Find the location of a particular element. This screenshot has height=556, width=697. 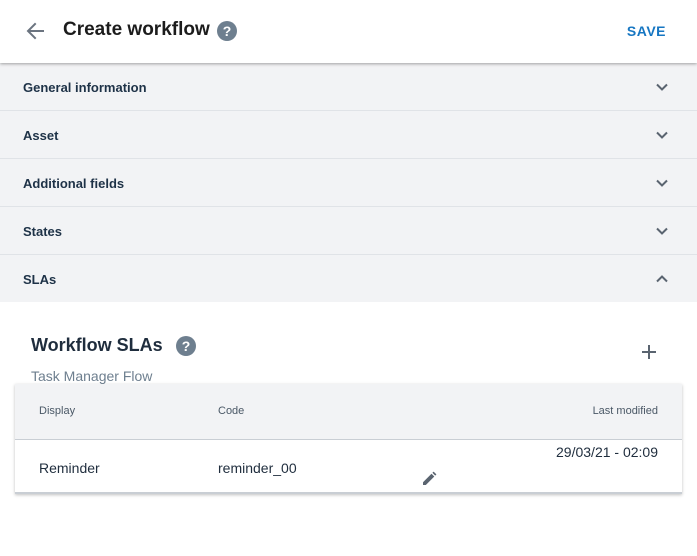

panel-label: SLAs is located at coordinates (40, 279).